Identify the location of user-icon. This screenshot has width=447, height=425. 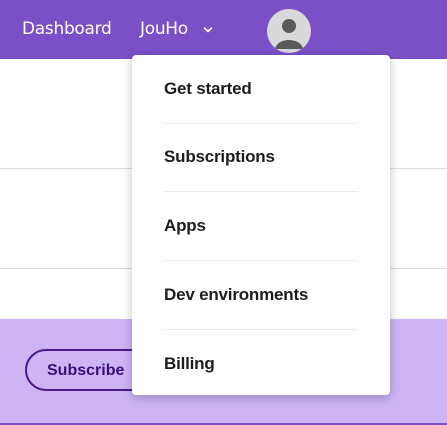
(289, 34).